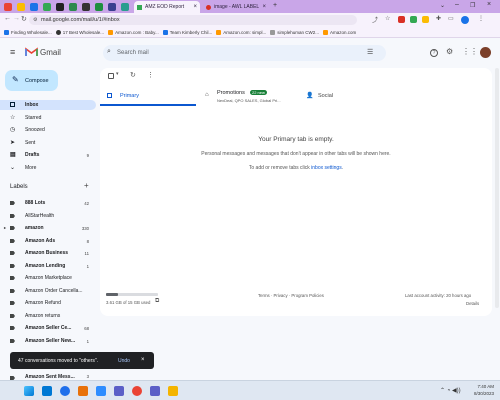  Describe the element at coordinates (348, 95) in the screenshot. I see `tab-social: 👤 Social` at that location.